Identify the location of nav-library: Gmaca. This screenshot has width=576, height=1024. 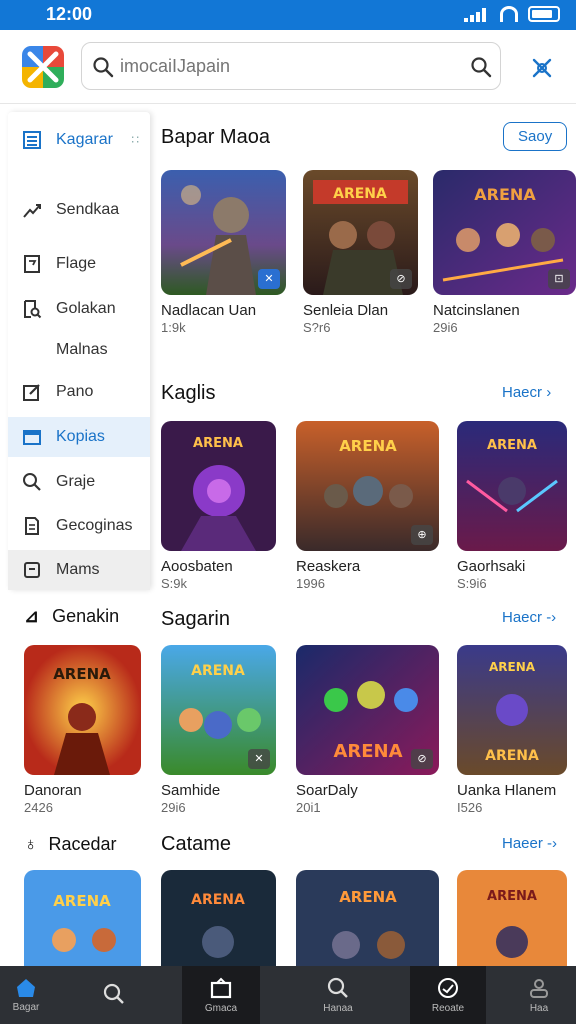
(221, 995).